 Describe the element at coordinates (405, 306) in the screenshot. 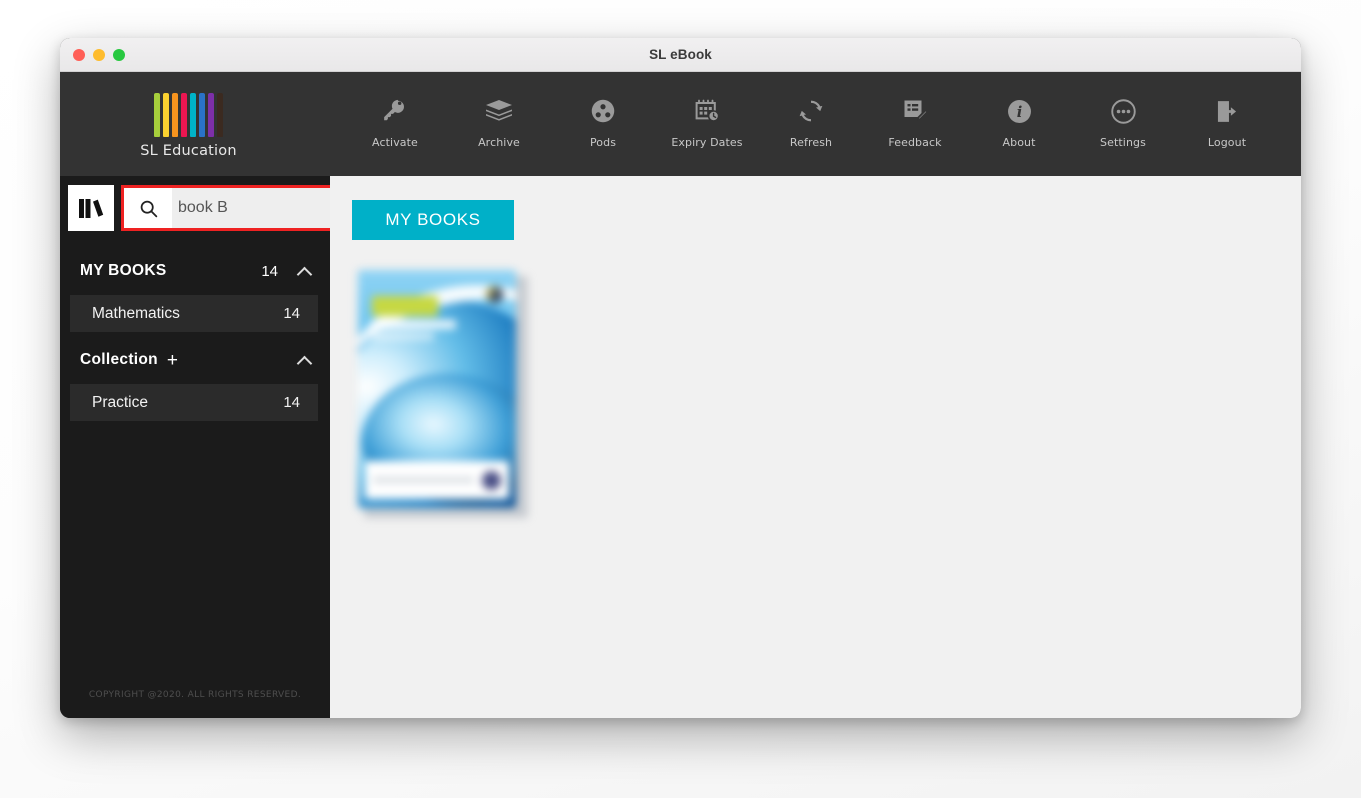

I see `cover-label-tag` at that location.